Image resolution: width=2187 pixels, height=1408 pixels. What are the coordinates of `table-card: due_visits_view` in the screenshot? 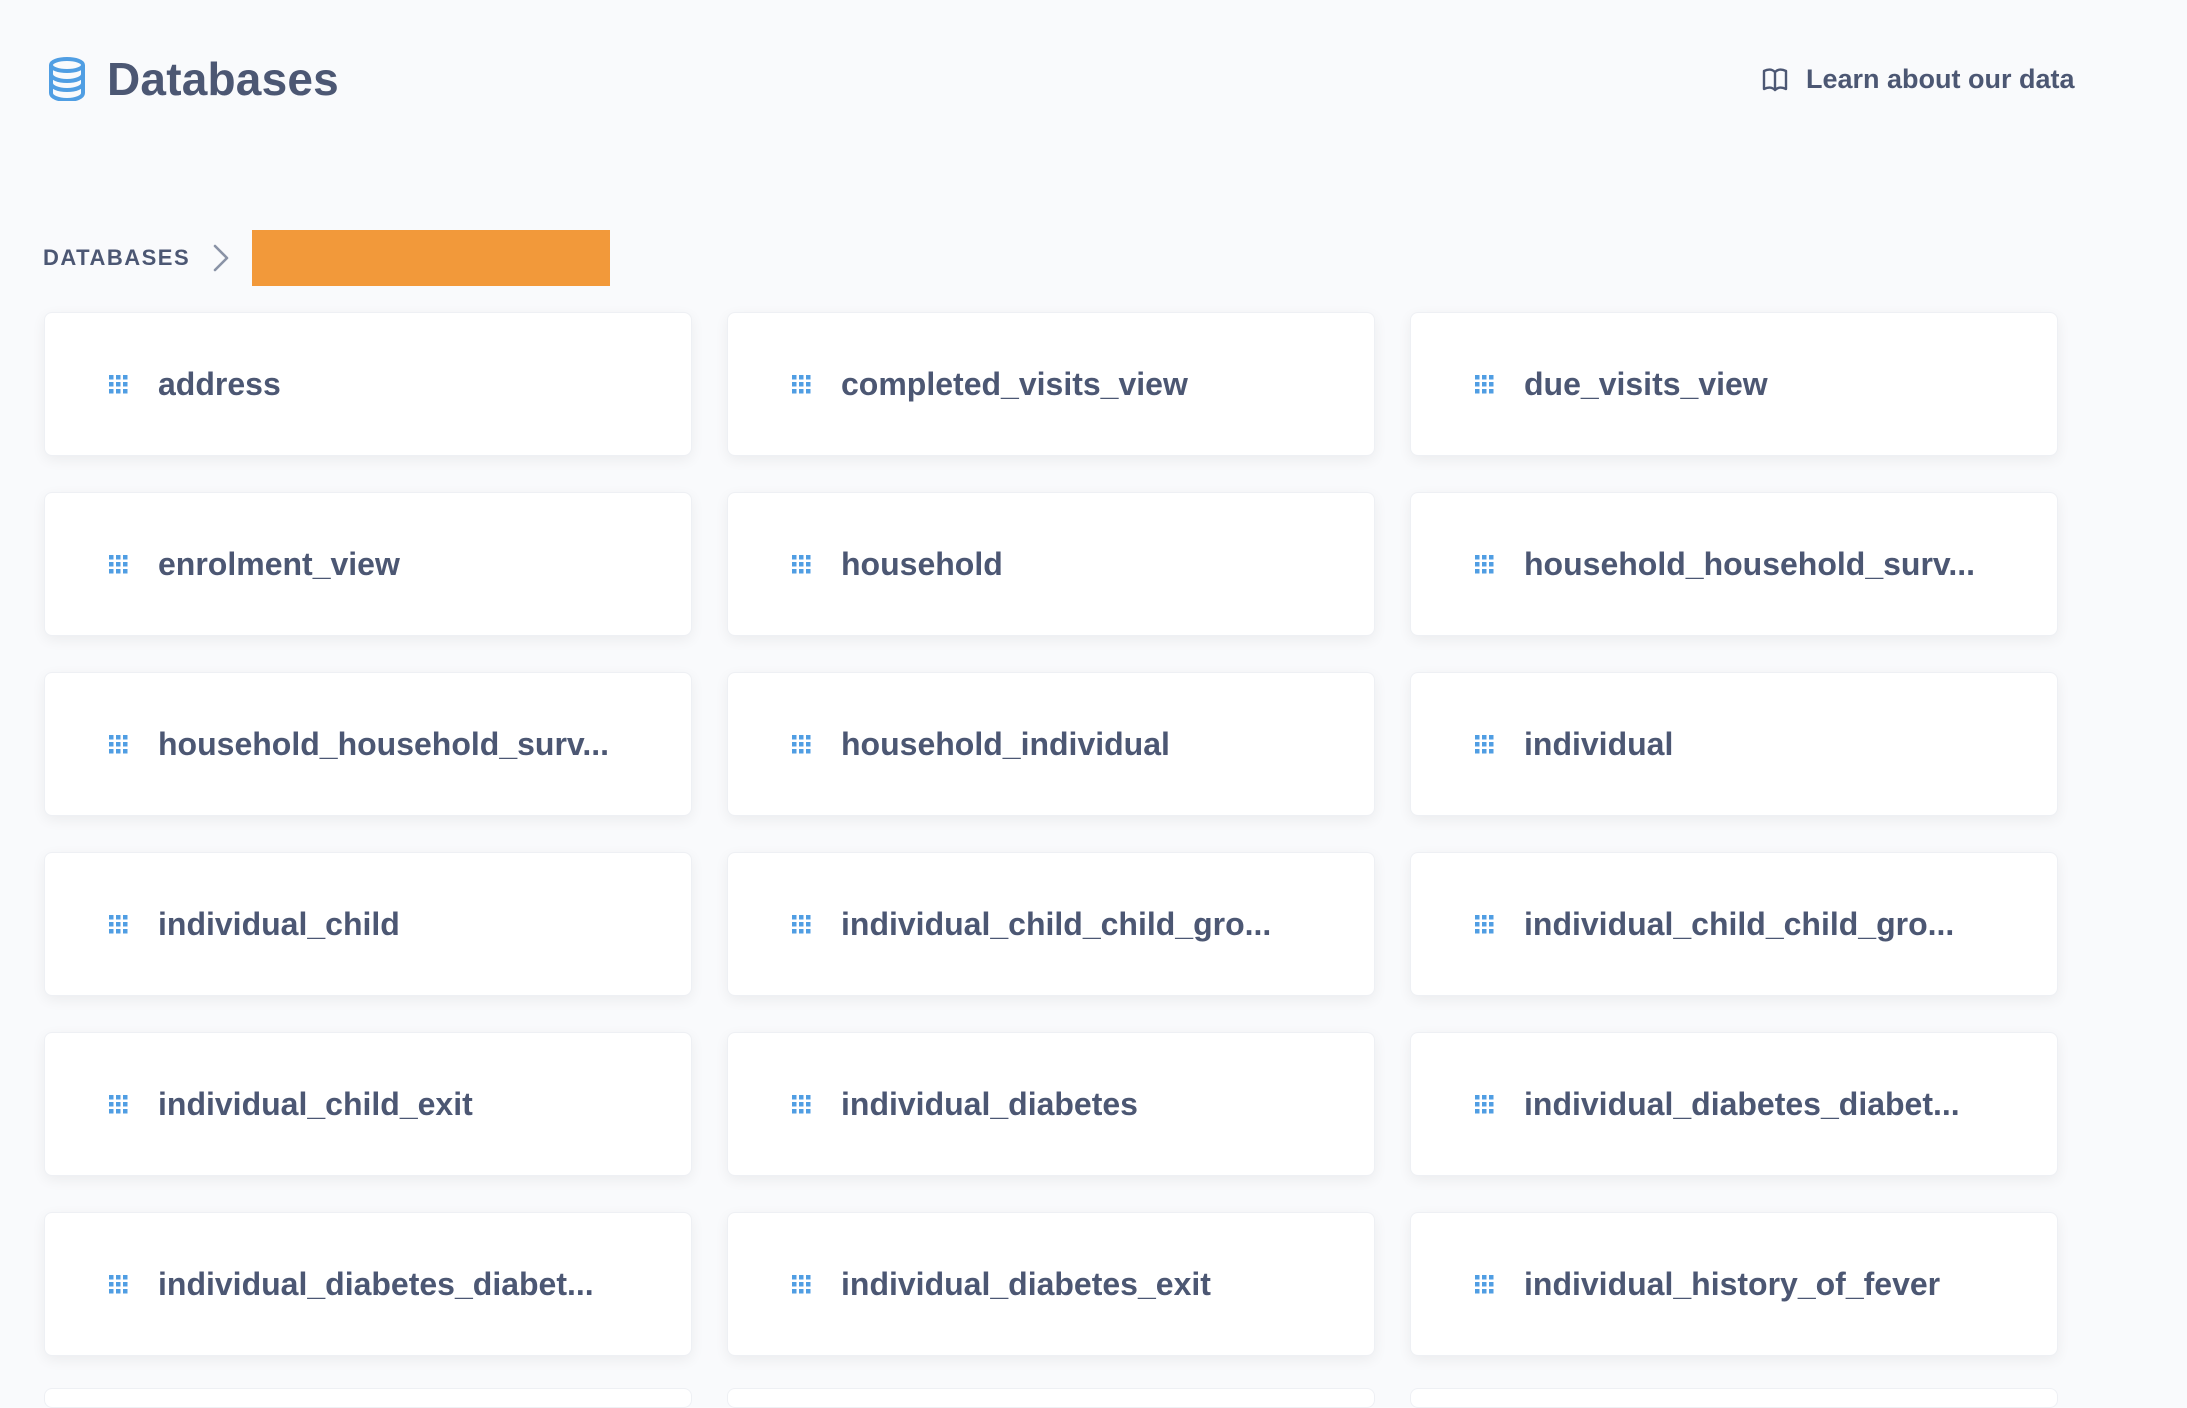 It's located at (1734, 384).